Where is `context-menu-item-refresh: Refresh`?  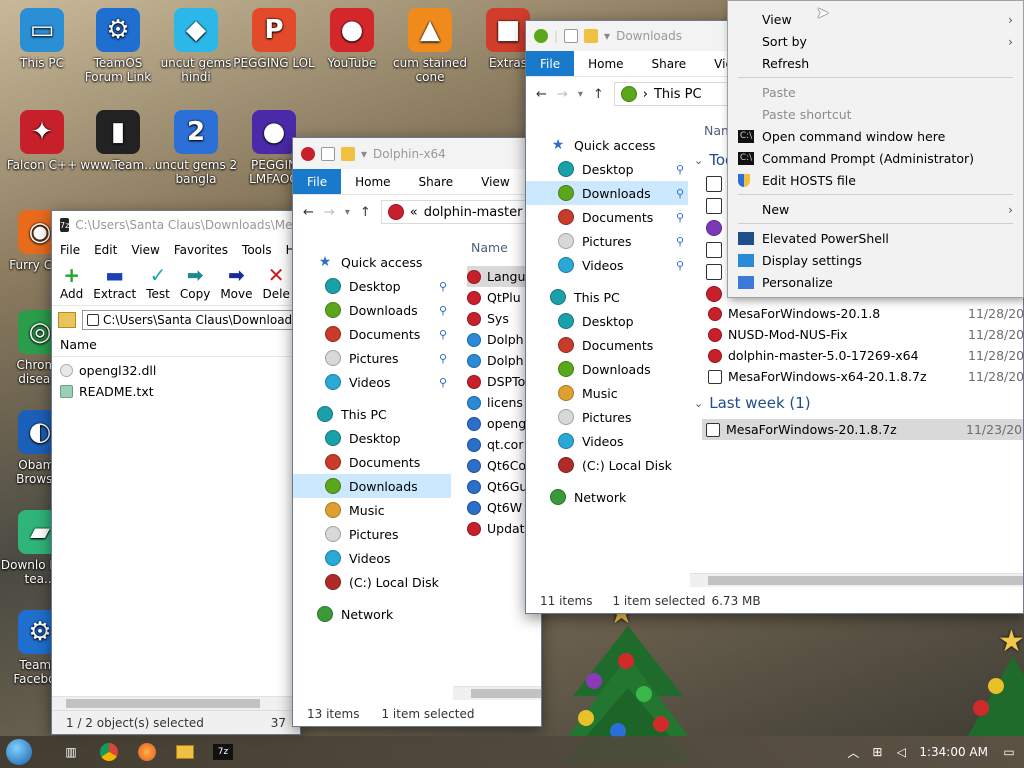 context-menu-item-refresh: Refresh is located at coordinates (875, 63).